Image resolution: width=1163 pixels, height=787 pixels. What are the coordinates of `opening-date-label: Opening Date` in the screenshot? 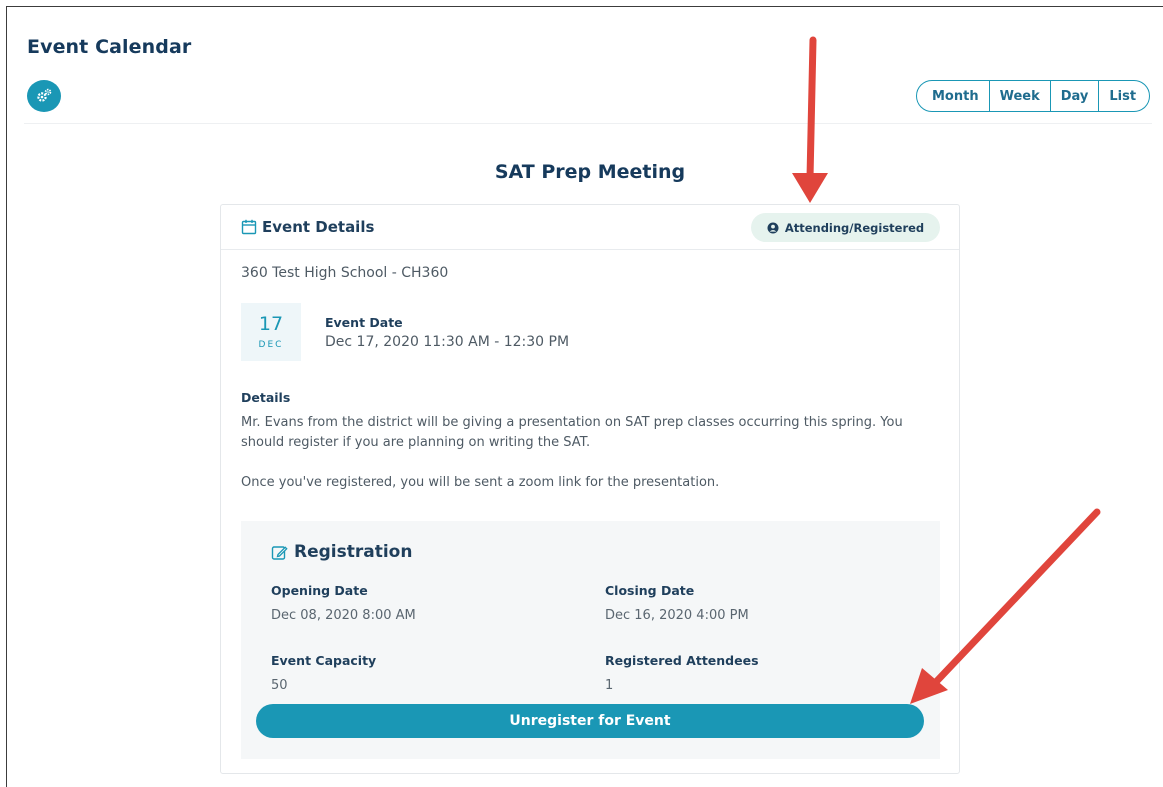 It's located at (319, 590).